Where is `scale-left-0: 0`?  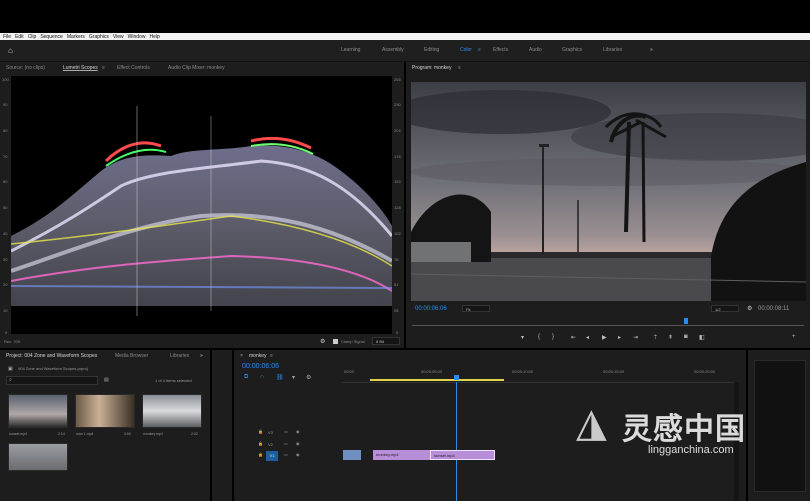 scale-left-0: 0 is located at coordinates (6, 332).